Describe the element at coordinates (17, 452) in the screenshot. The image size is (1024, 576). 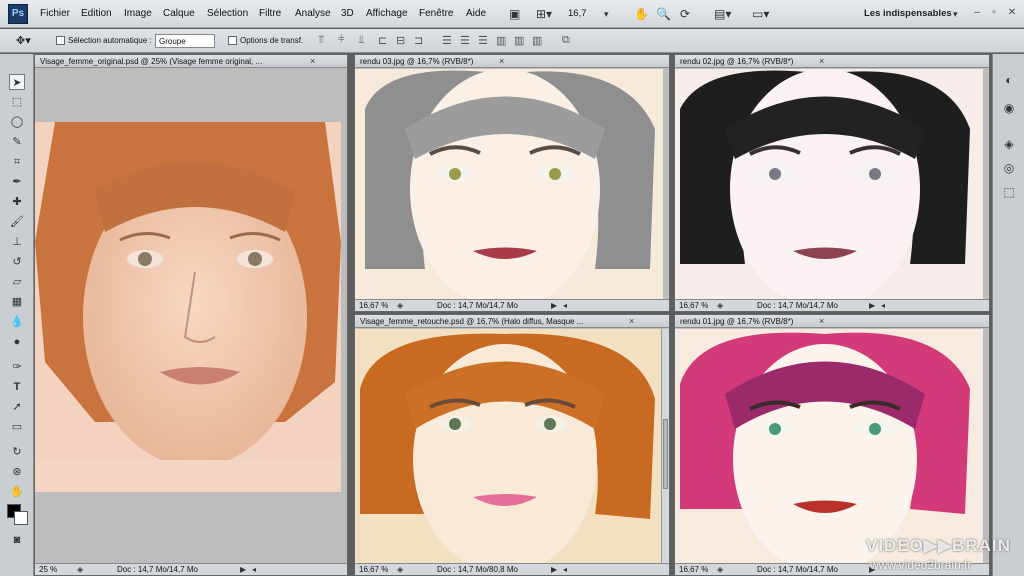
I see `3d-rotate-tool: ↻` at that location.